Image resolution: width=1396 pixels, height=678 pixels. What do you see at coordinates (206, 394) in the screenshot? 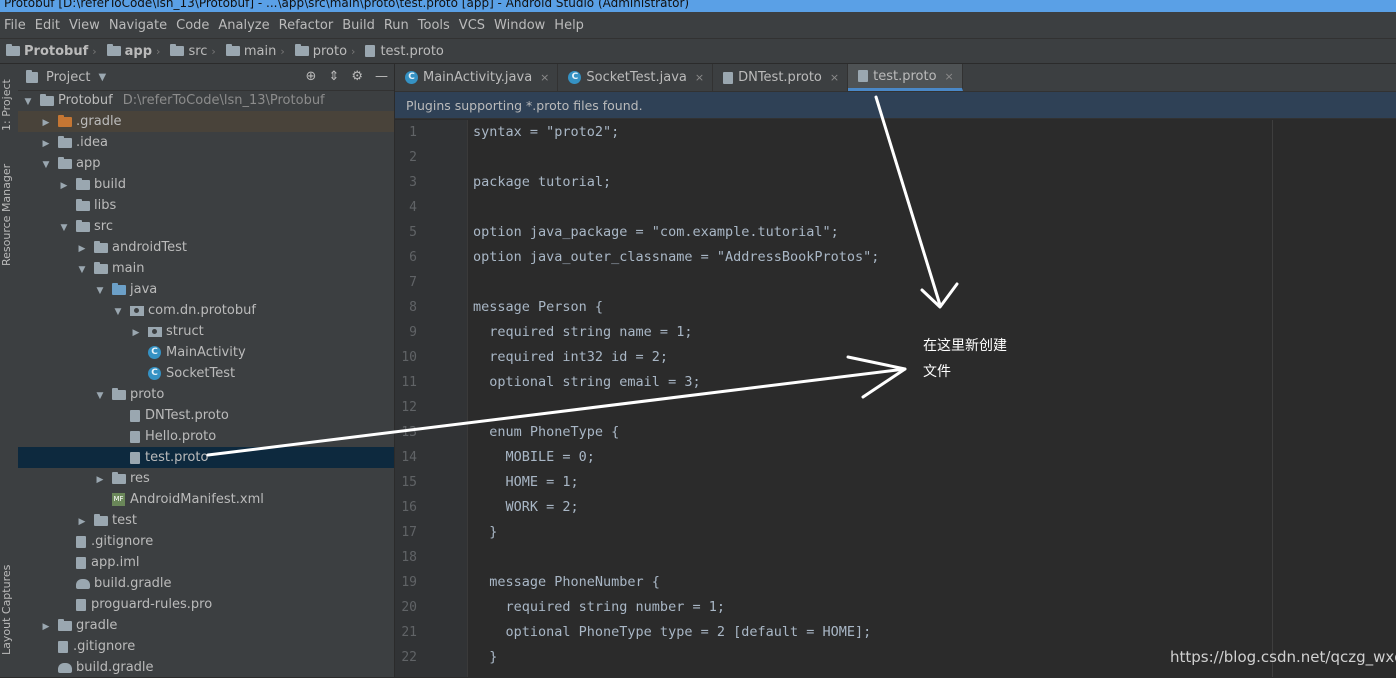
I see `tree-item: ▼ proto` at bounding box center [206, 394].